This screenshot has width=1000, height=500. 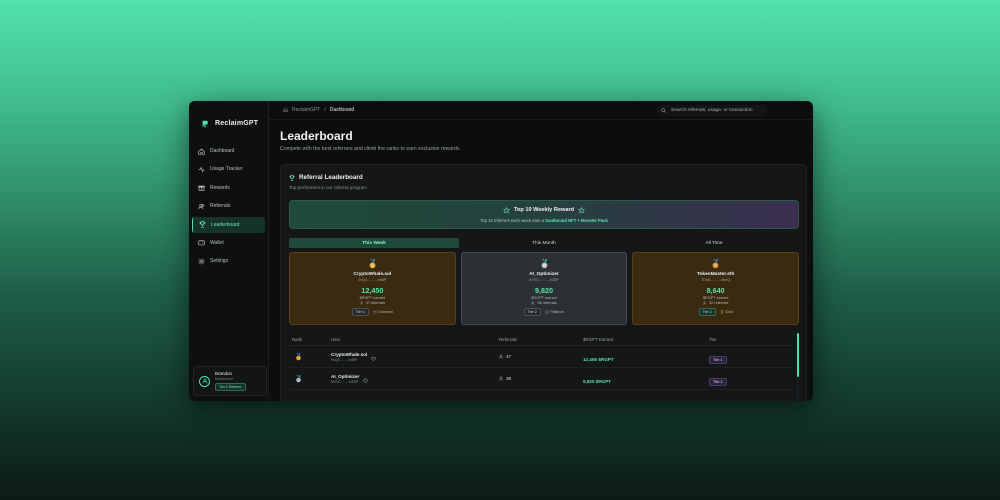 I want to click on breadcrumb: ReclaimGPT / Dashboard, so click(x=319, y=110).